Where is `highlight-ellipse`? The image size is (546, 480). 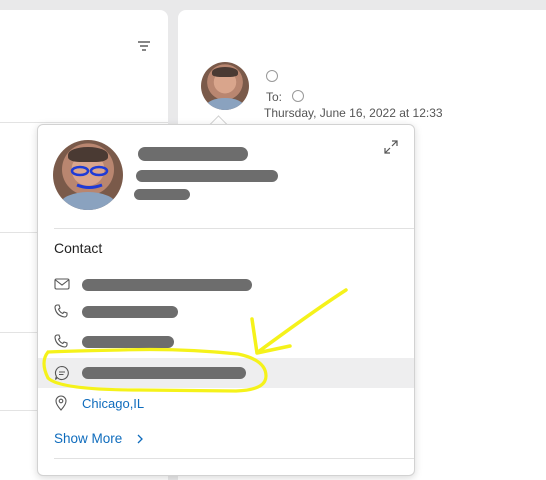
highlight-ellipse is located at coordinates (155, 370).